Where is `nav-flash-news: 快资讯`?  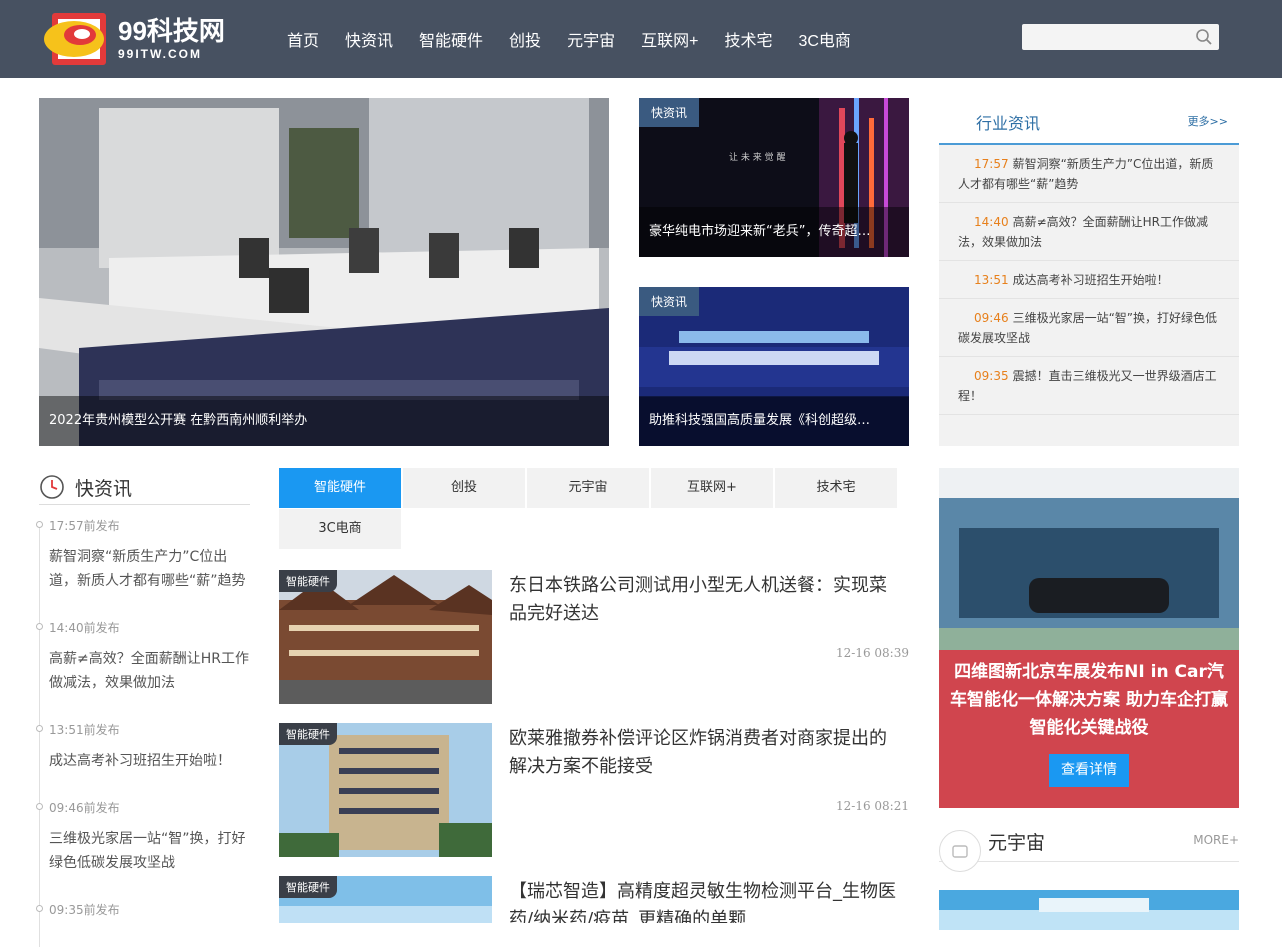 nav-flash-news: 快资讯 is located at coordinates (369, 39).